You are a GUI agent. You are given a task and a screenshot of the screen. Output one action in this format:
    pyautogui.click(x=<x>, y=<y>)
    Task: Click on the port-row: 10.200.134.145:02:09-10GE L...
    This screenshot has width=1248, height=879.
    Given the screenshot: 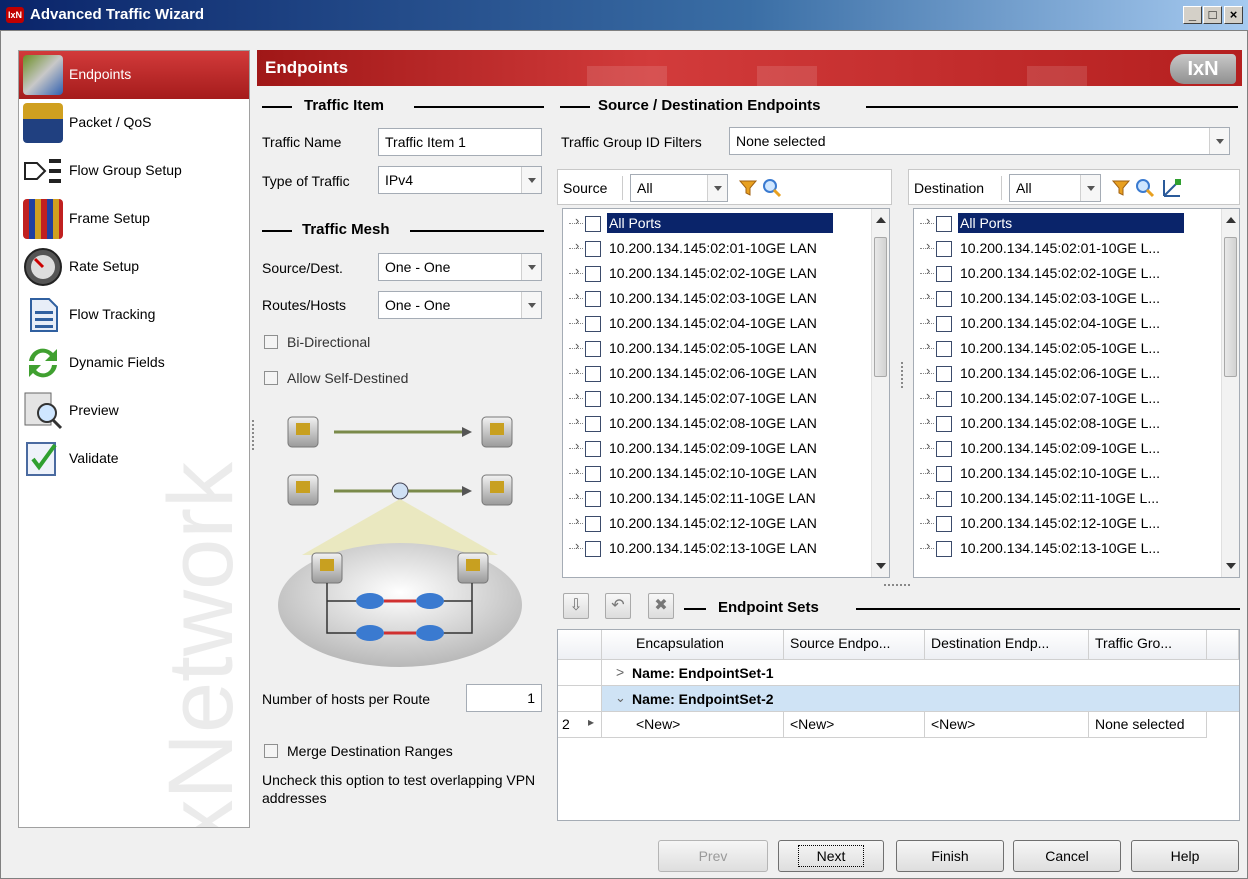 What is the action you would take?
    pyautogui.click(x=1076, y=448)
    